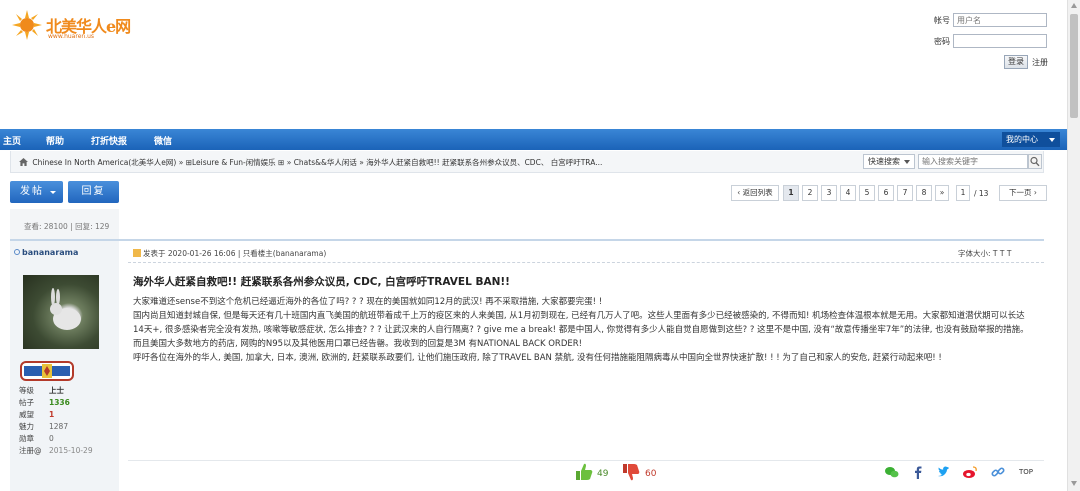 The width and height of the screenshot is (1080, 491). I want to click on page-3: 3, so click(829, 193).